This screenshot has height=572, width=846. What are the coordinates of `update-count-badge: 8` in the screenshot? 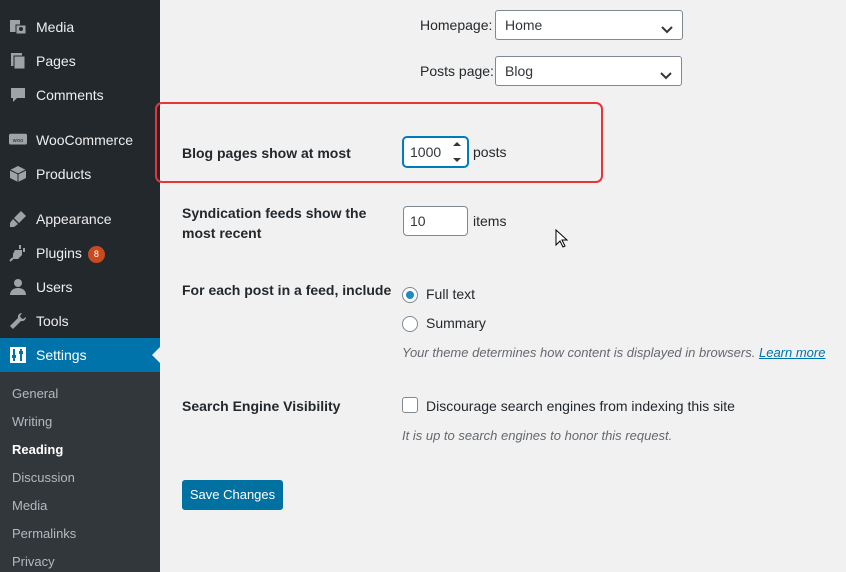 It's located at (96, 254).